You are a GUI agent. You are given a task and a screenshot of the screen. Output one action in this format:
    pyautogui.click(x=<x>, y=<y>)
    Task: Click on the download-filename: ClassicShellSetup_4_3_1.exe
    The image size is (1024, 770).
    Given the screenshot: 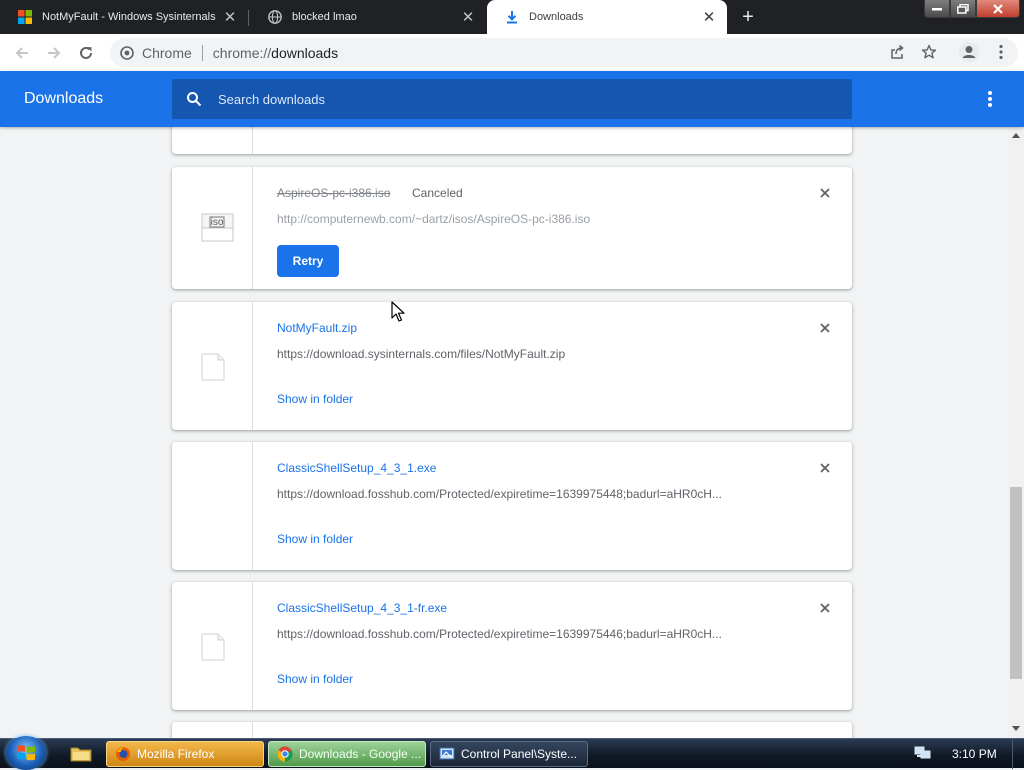 What is the action you would take?
    pyautogui.click(x=356, y=468)
    